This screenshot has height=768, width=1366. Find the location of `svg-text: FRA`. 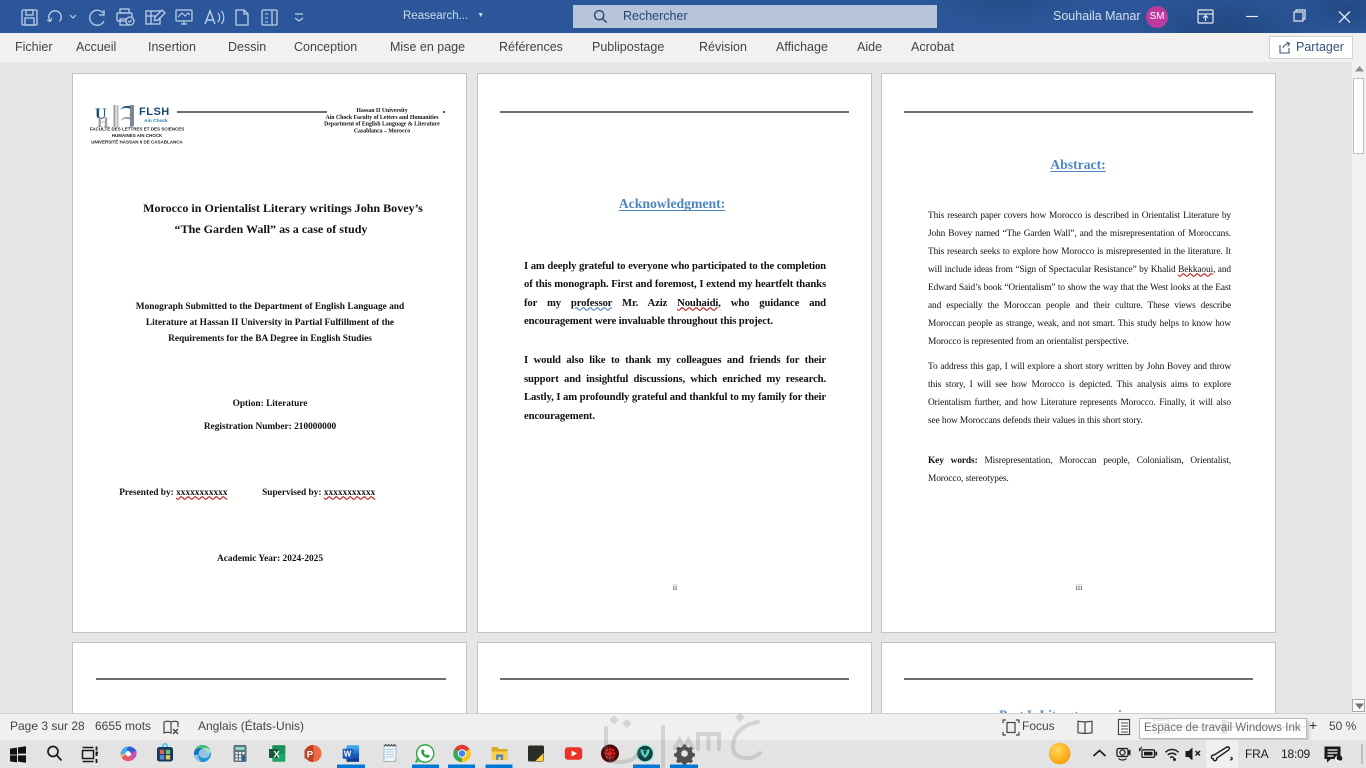

svg-text: FRA is located at coordinates (1257, 754).